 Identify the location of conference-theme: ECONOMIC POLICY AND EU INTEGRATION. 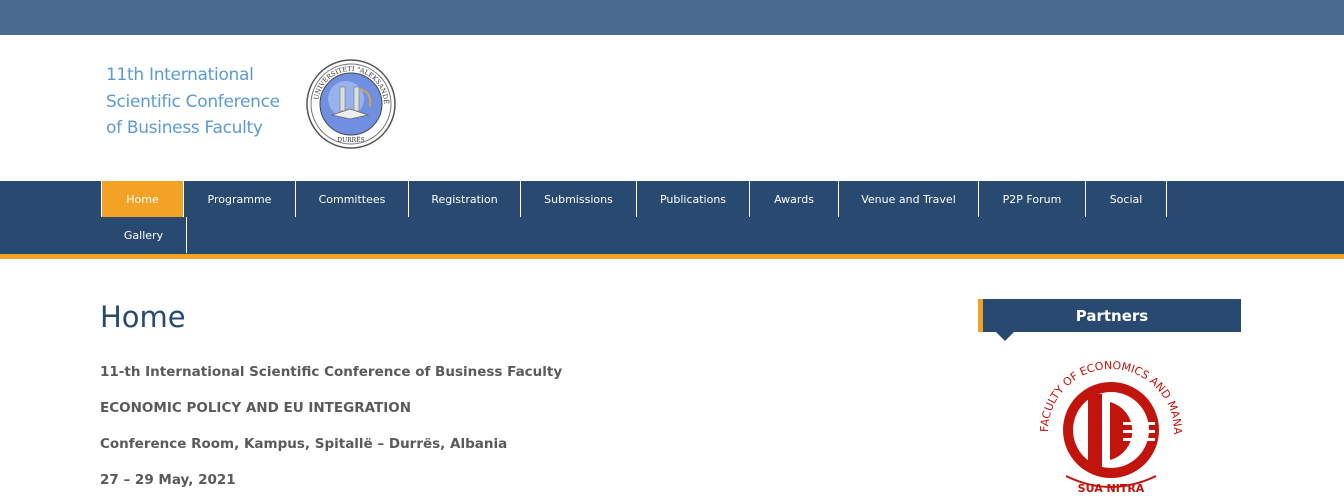
(255, 408).